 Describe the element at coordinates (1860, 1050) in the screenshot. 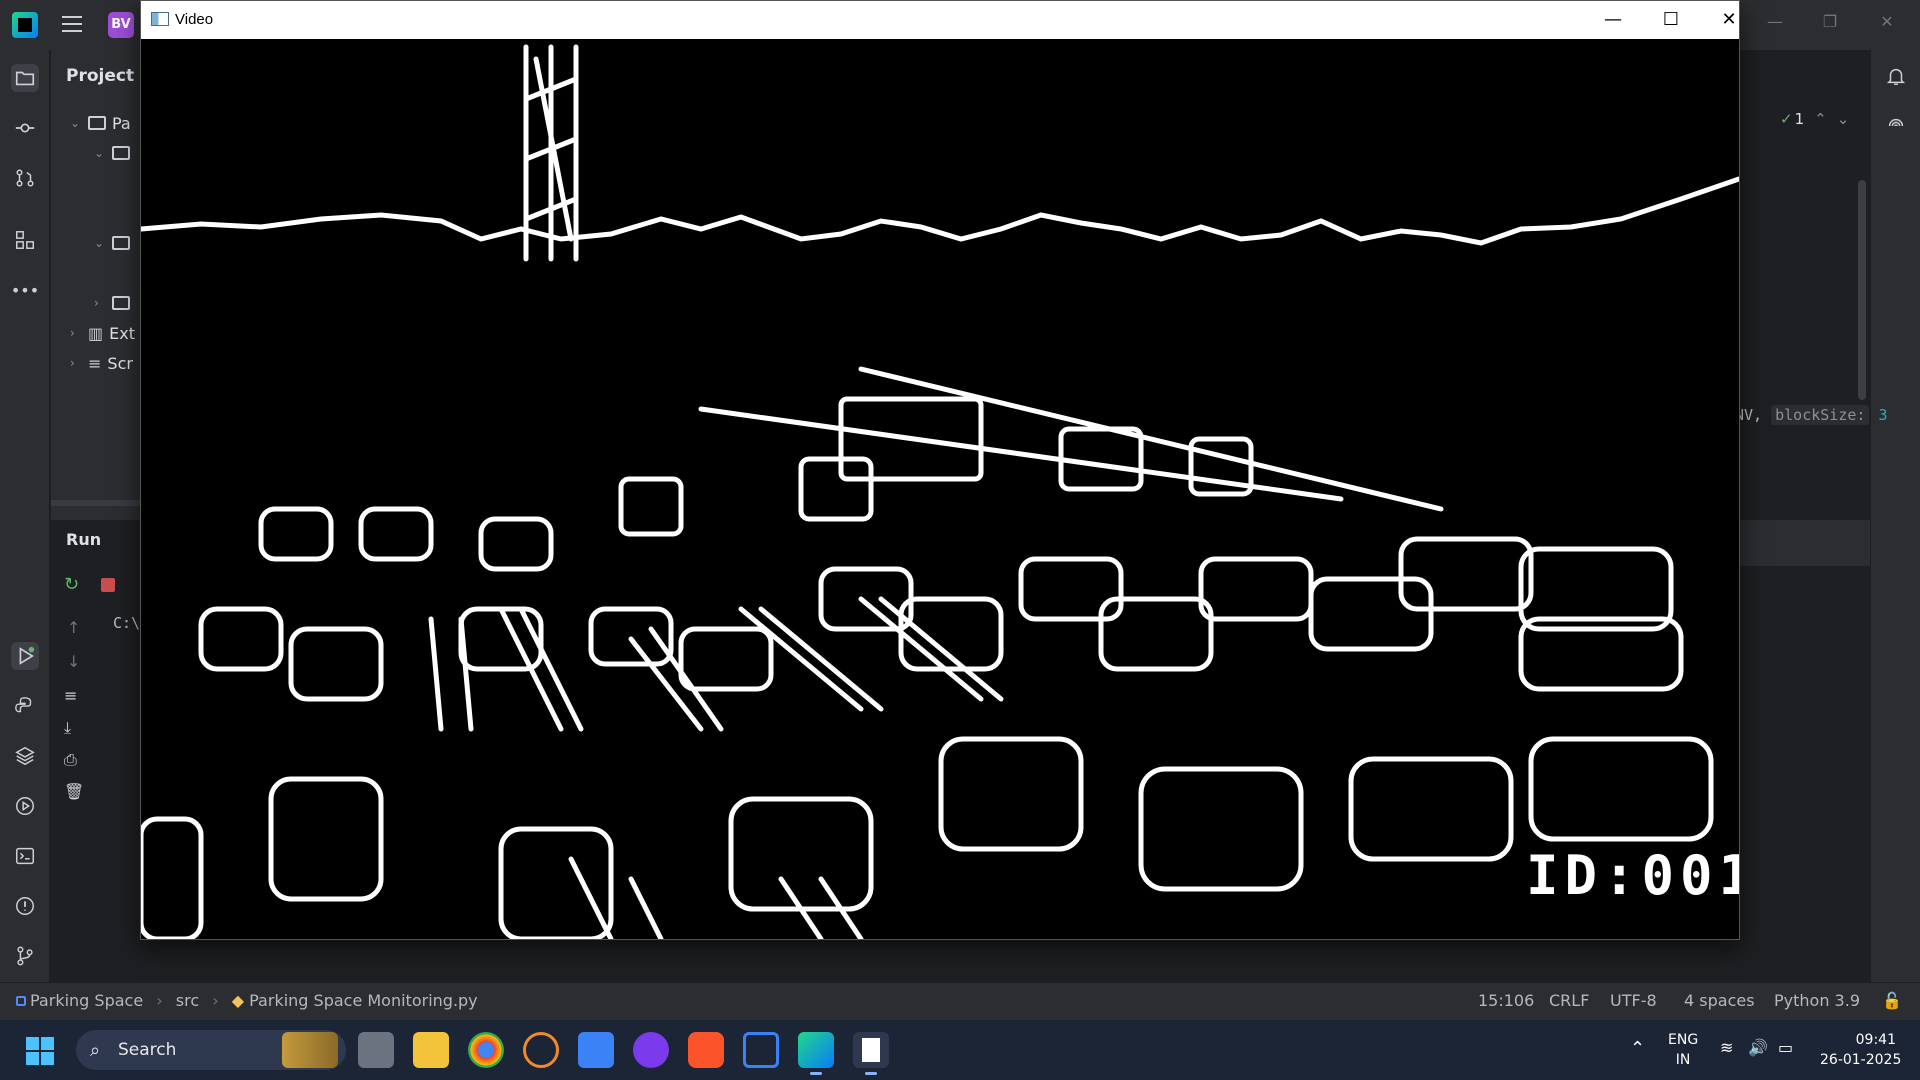

I see `clock: 09:41 26-01-2025` at that location.